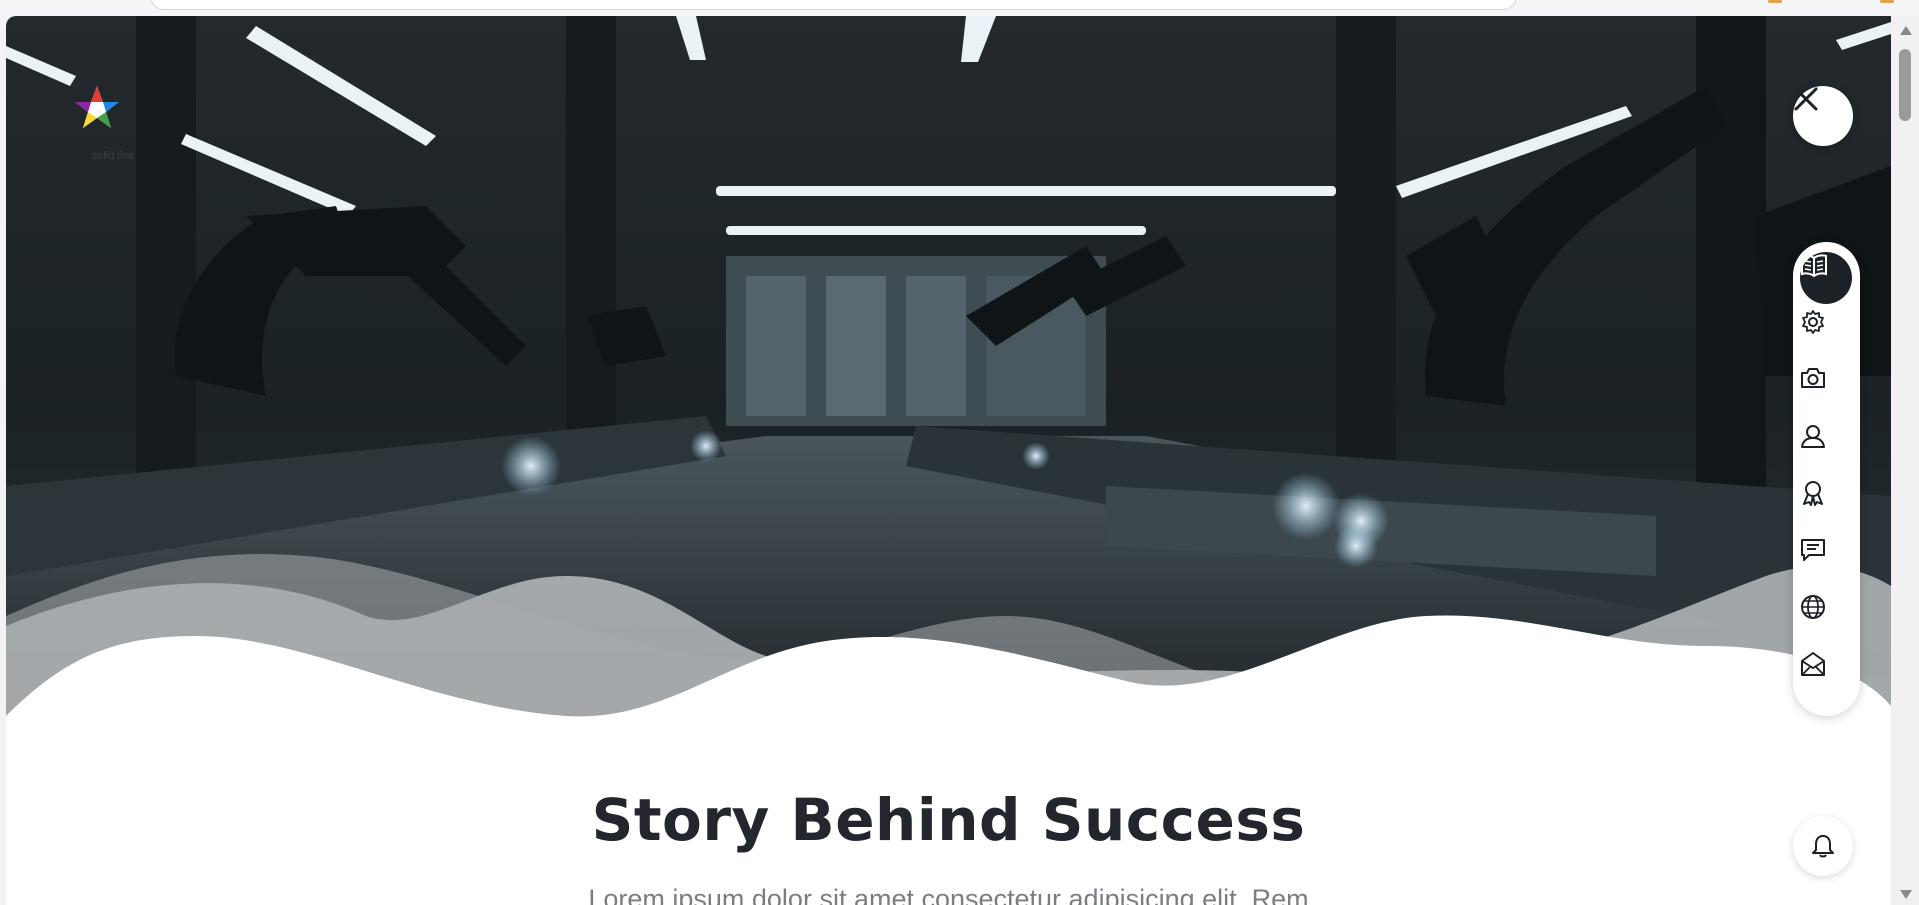 This screenshot has height=905, width=1919. I want to click on scroll-down-arrow-icon, so click(1906, 894).